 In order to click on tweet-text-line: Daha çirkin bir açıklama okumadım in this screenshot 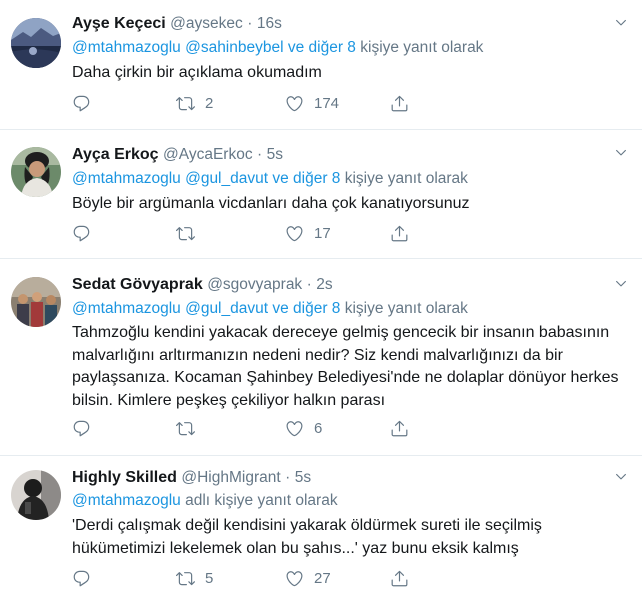, I will do `click(197, 72)`.